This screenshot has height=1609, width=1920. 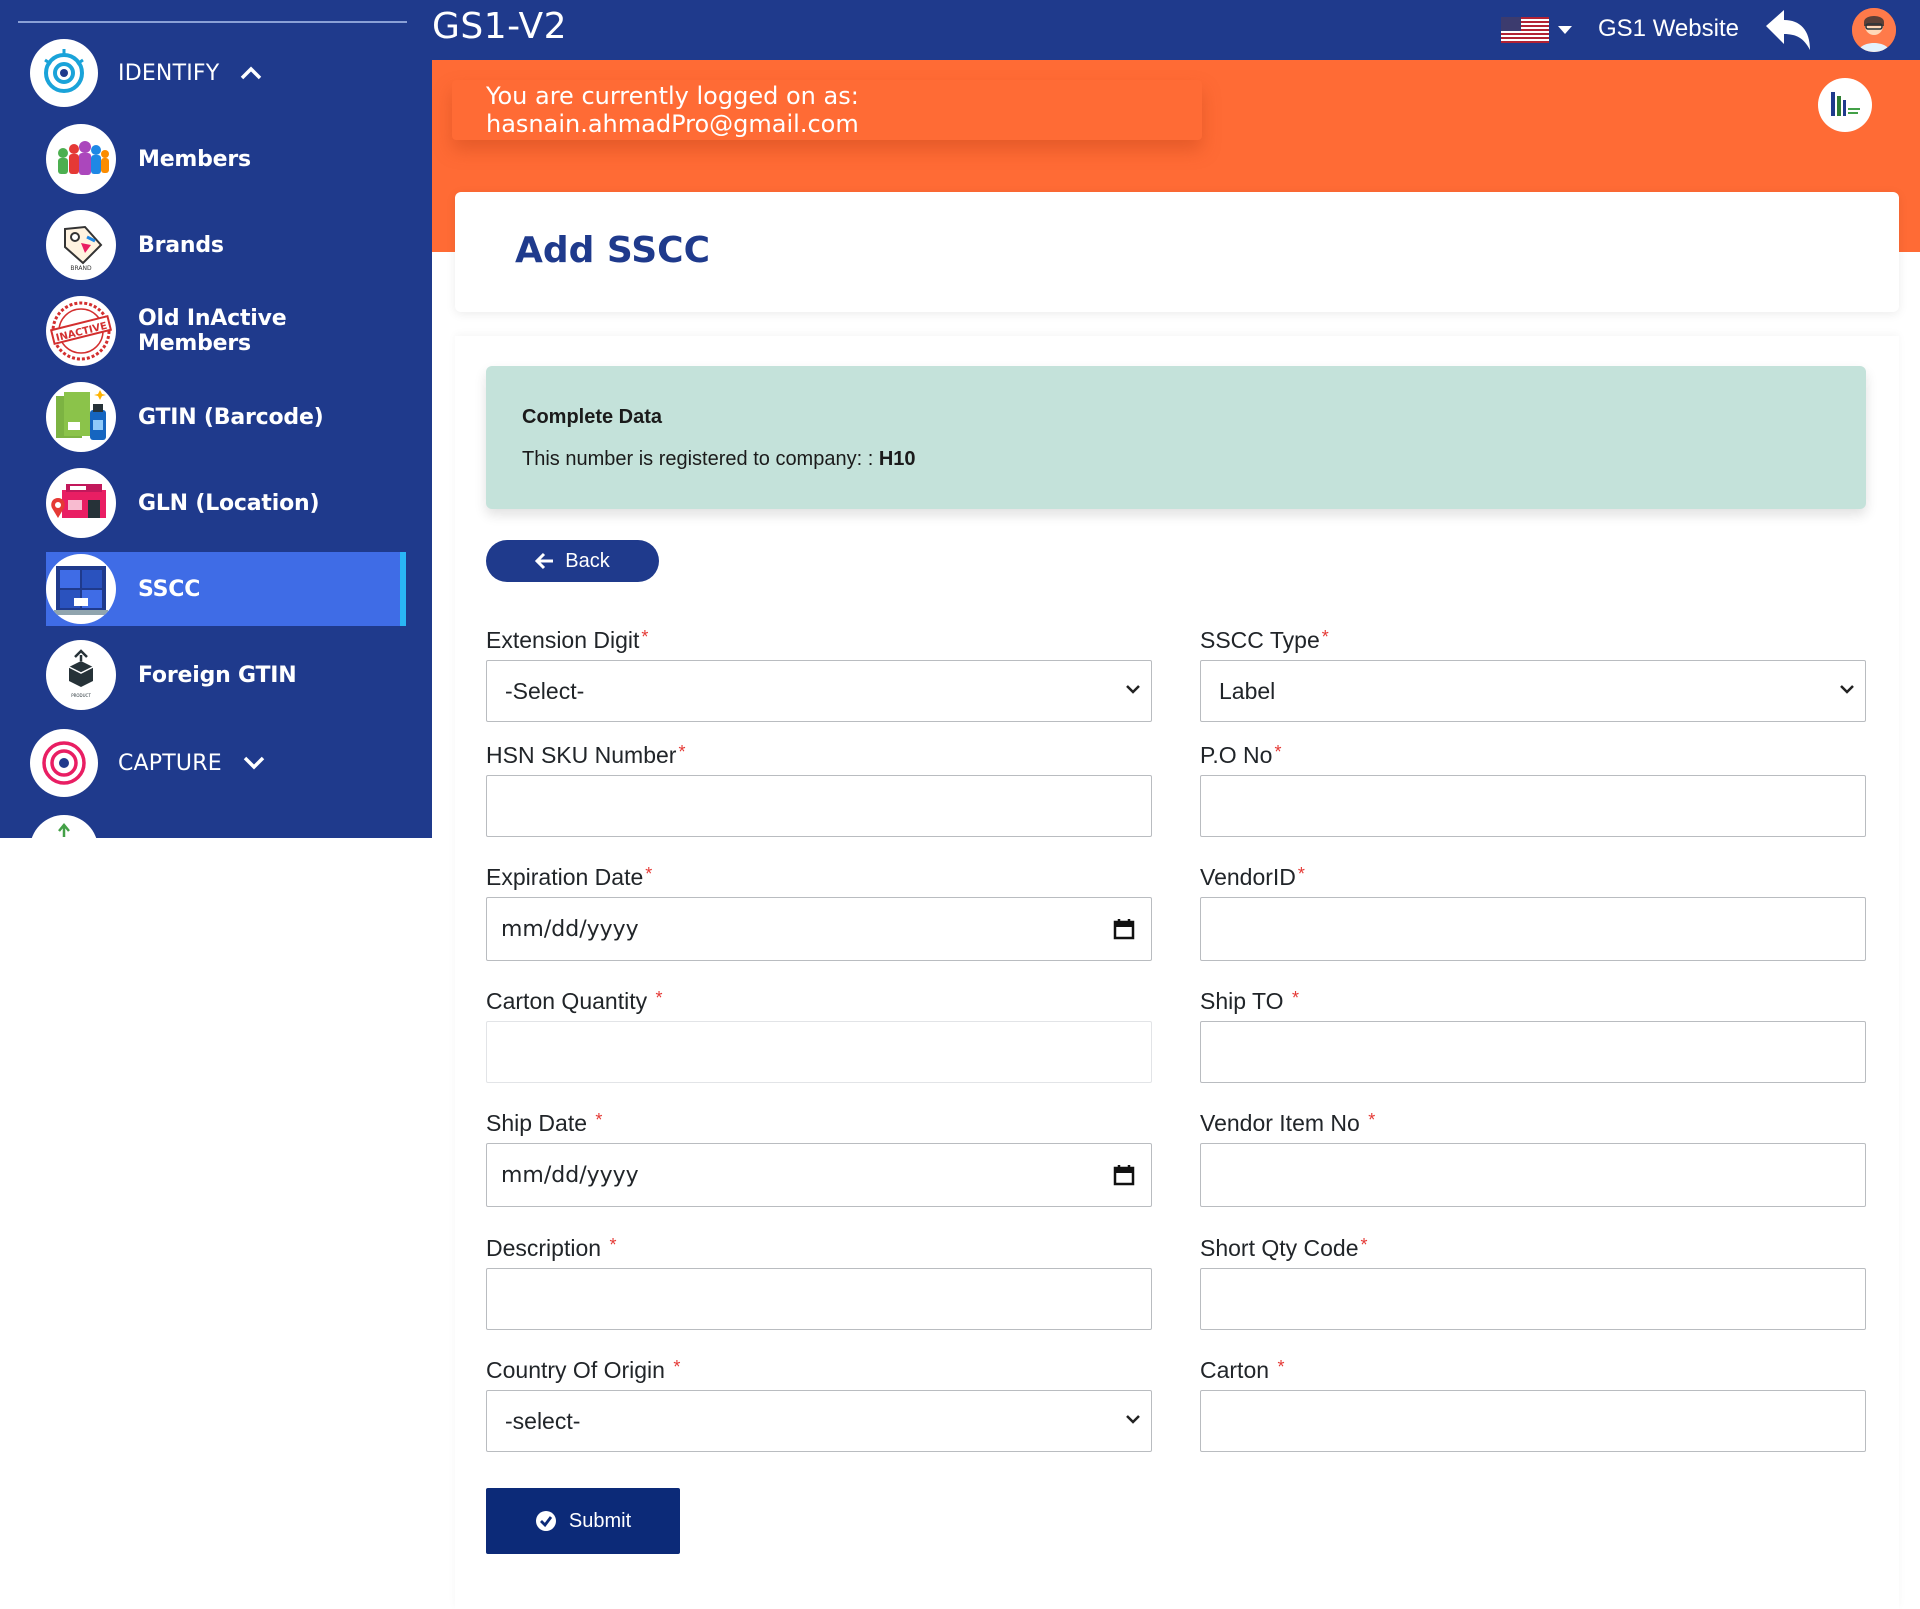 What do you see at coordinates (81, 503) in the screenshot?
I see `location-store-icon` at bounding box center [81, 503].